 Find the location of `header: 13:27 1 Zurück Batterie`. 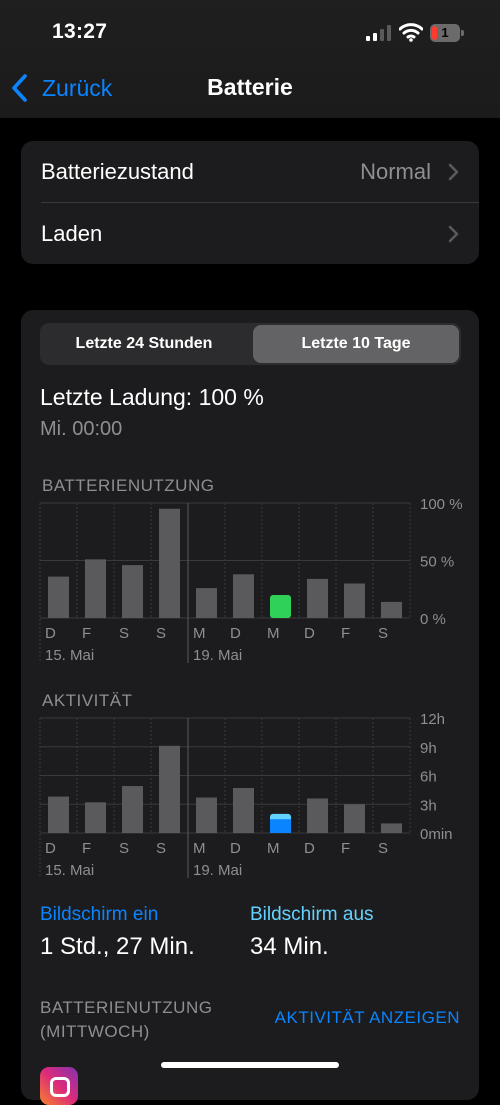

header: 13:27 1 Zurück Batterie is located at coordinates (250, 59).